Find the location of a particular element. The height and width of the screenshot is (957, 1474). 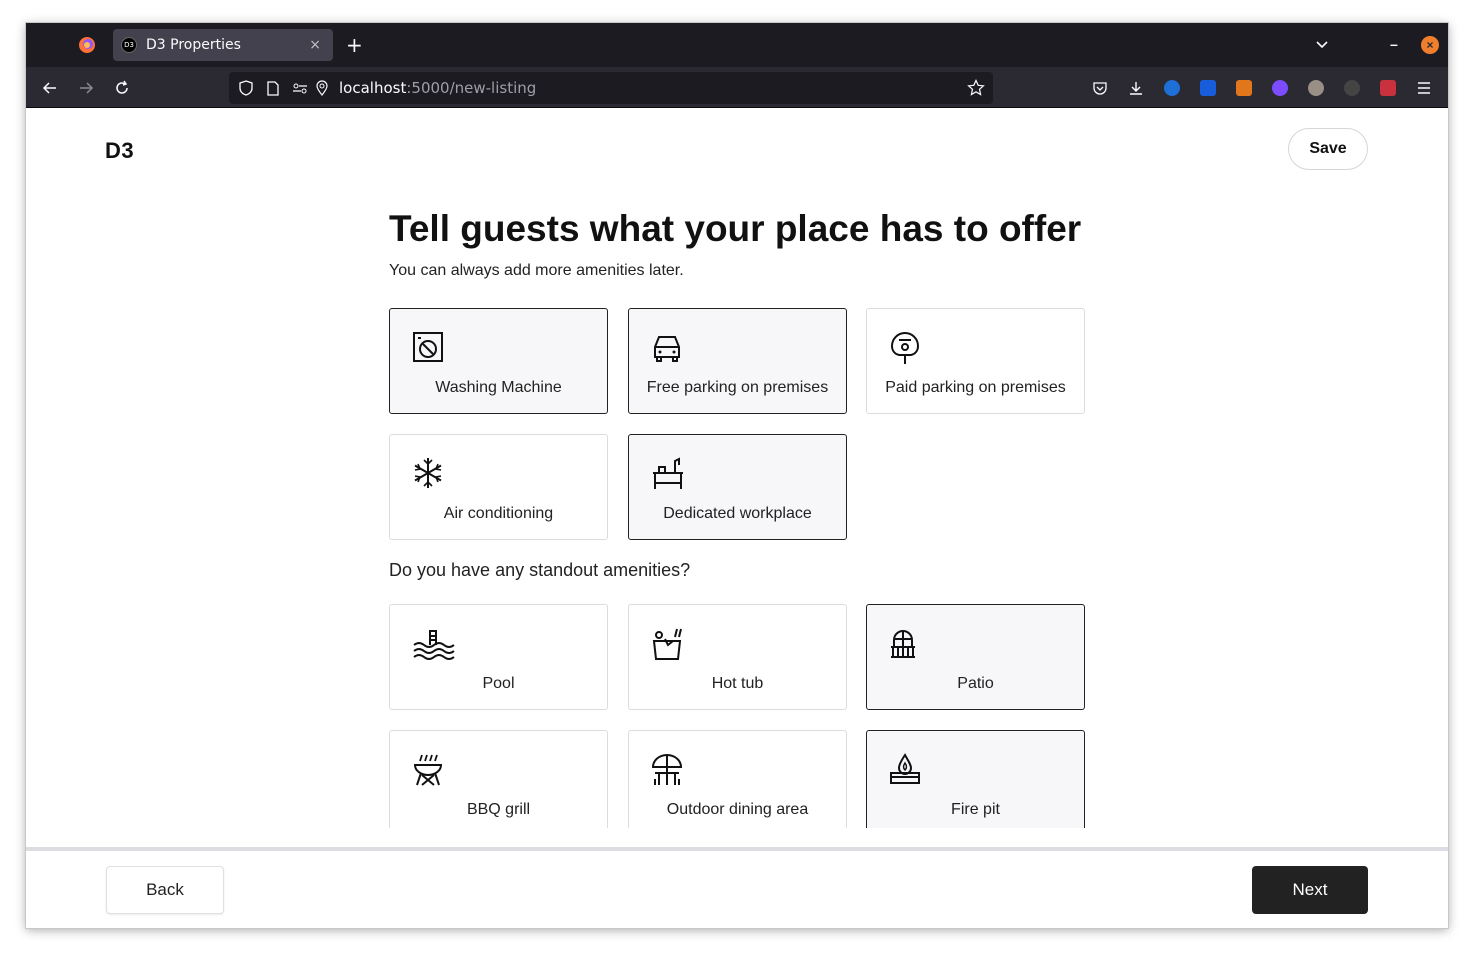

extension-purple-icon is located at coordinates (1280, 88).